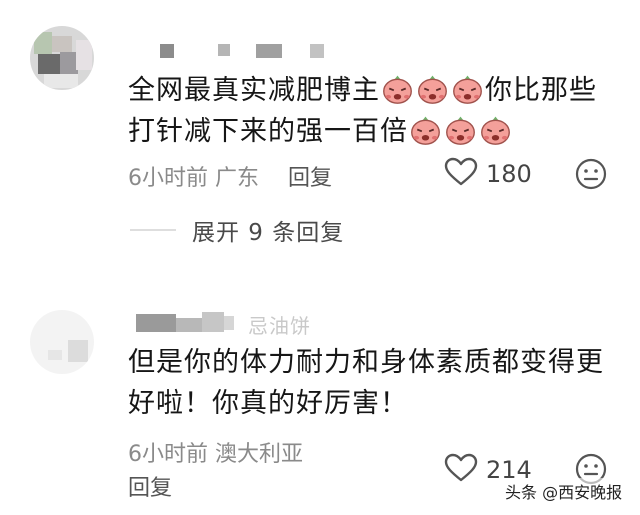  Describe the element at coordinates (564, 491) in the screenshot. I see `watermark: 头条 @西安晚报` at that location.